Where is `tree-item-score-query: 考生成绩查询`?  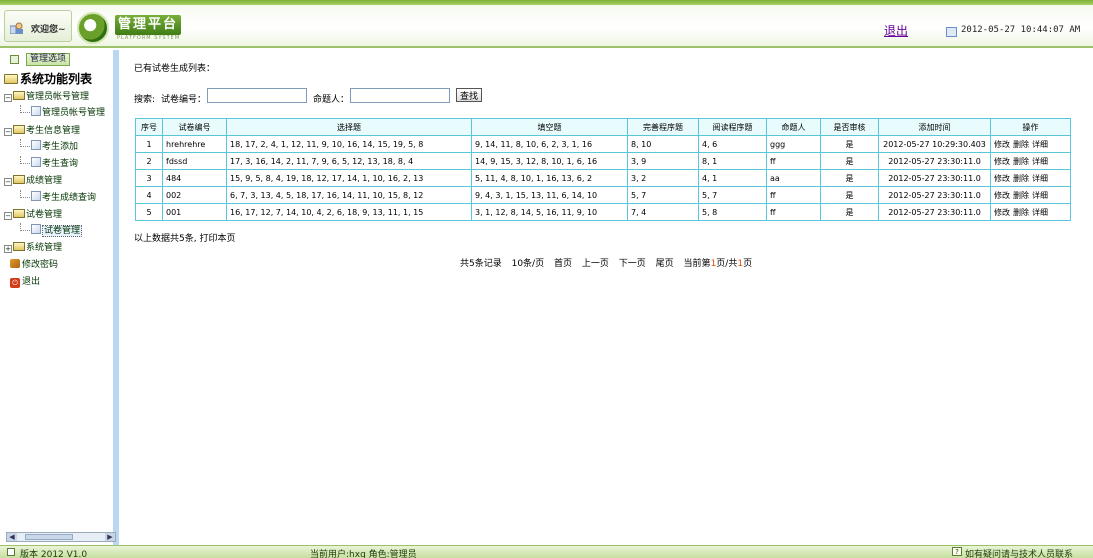 tree-item-score-query: 考生成绩查询 is located at coordinates (58, 196).